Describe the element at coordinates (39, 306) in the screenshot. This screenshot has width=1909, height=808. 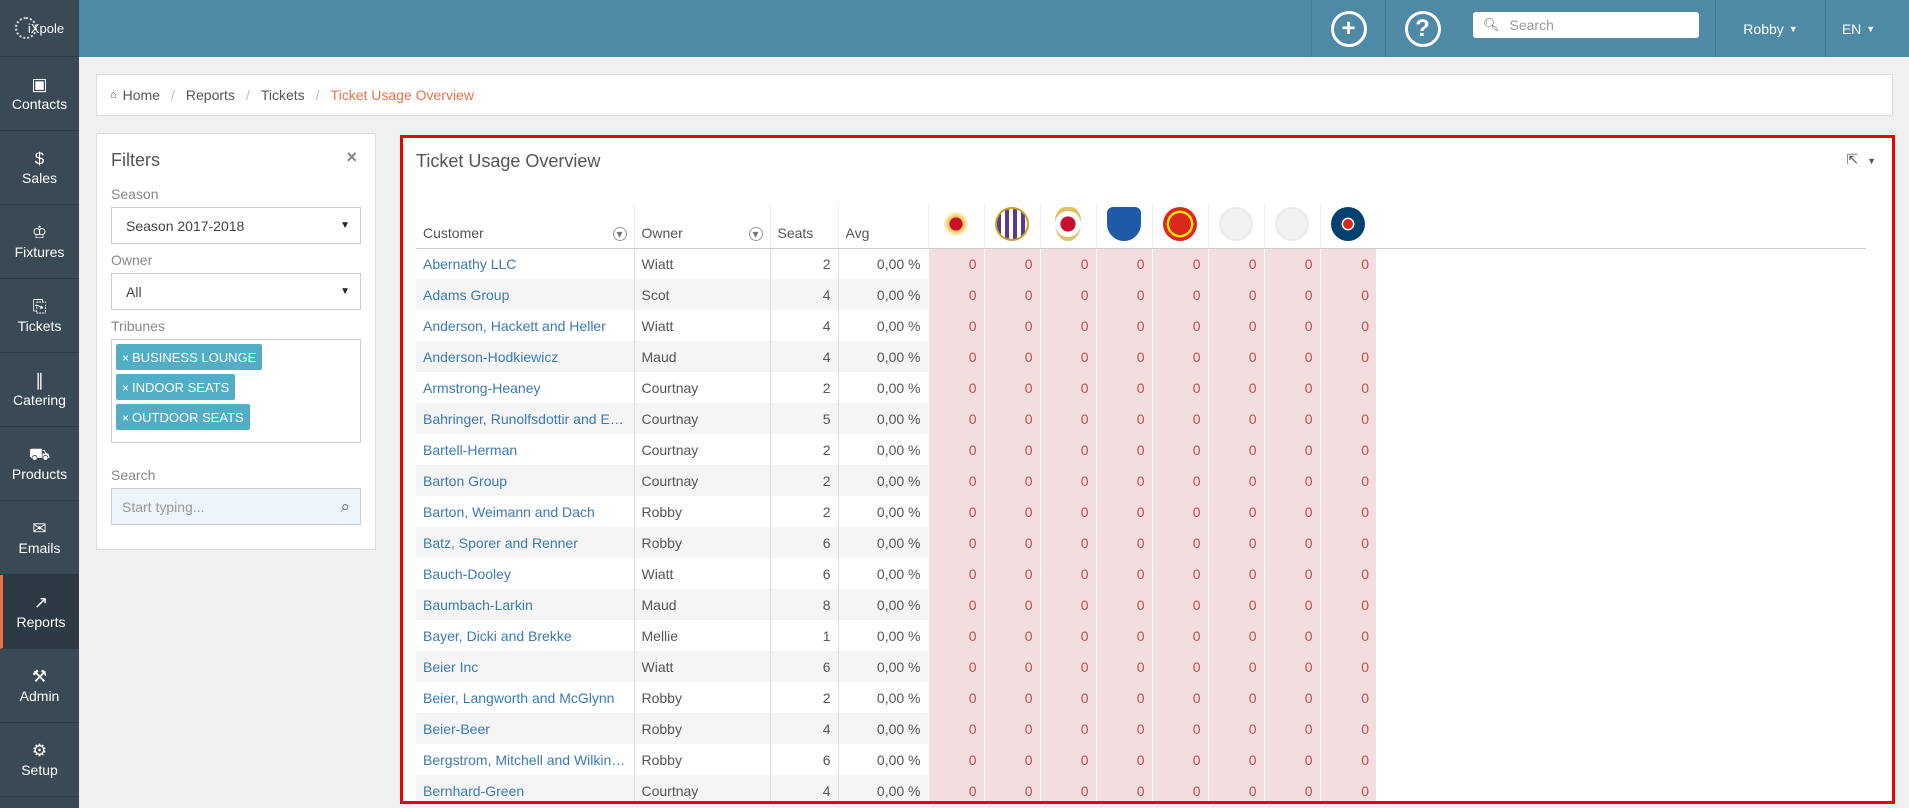
I see `ticket-icon: ⎘` at that location.